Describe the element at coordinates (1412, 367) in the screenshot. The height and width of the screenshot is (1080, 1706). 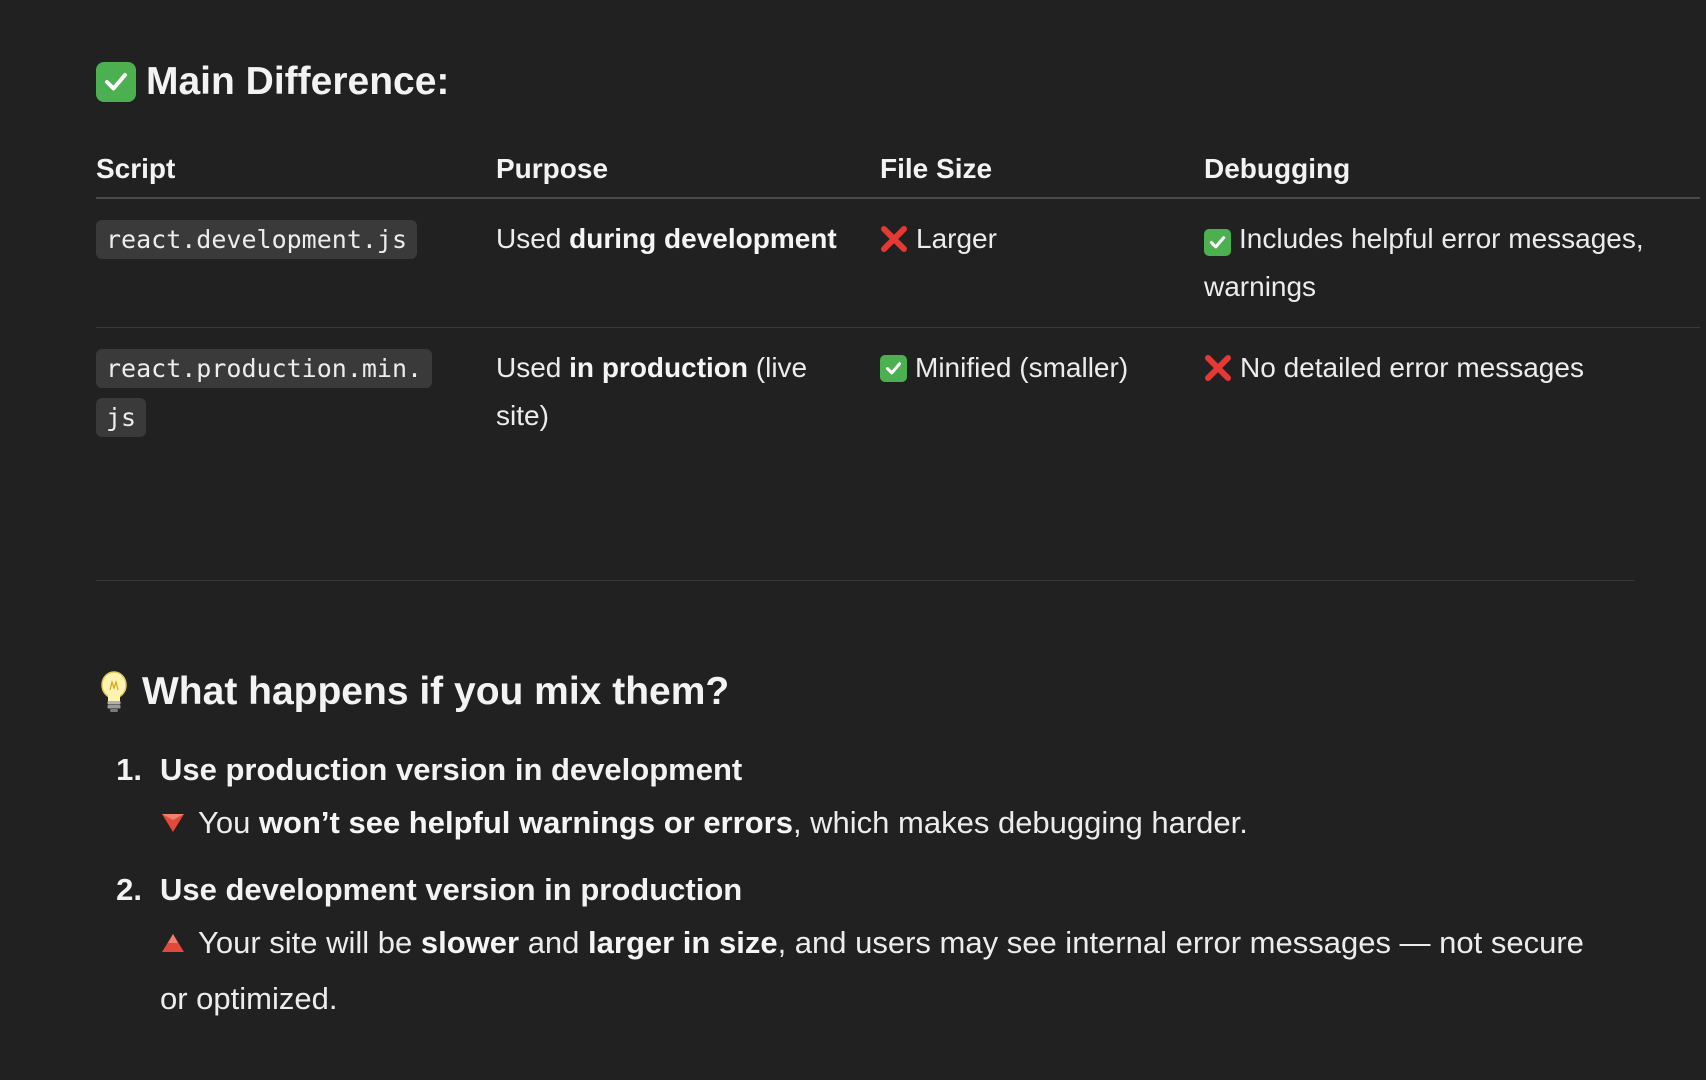
I see `debugging-text: No detailed error messages` at that location.